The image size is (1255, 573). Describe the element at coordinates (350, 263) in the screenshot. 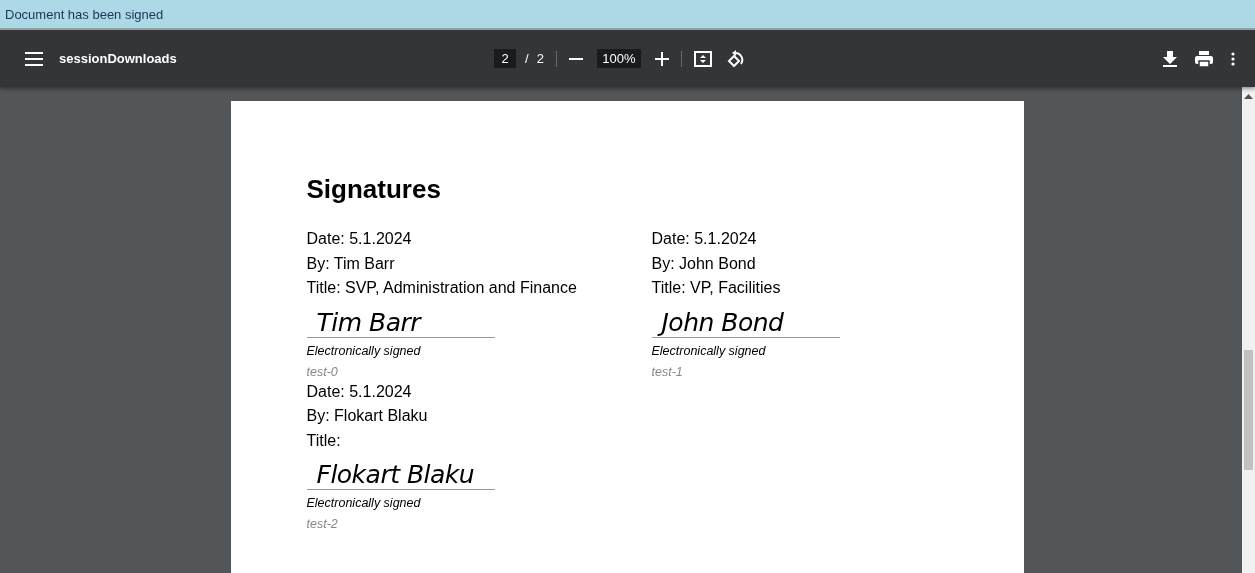

I see `signer-name: By: Tim Barr` at that location.